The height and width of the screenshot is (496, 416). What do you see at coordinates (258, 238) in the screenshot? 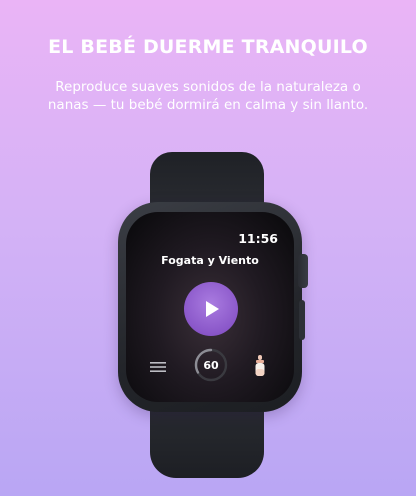
I see `clock-time: 11:56` at bounding box center [258, 238].